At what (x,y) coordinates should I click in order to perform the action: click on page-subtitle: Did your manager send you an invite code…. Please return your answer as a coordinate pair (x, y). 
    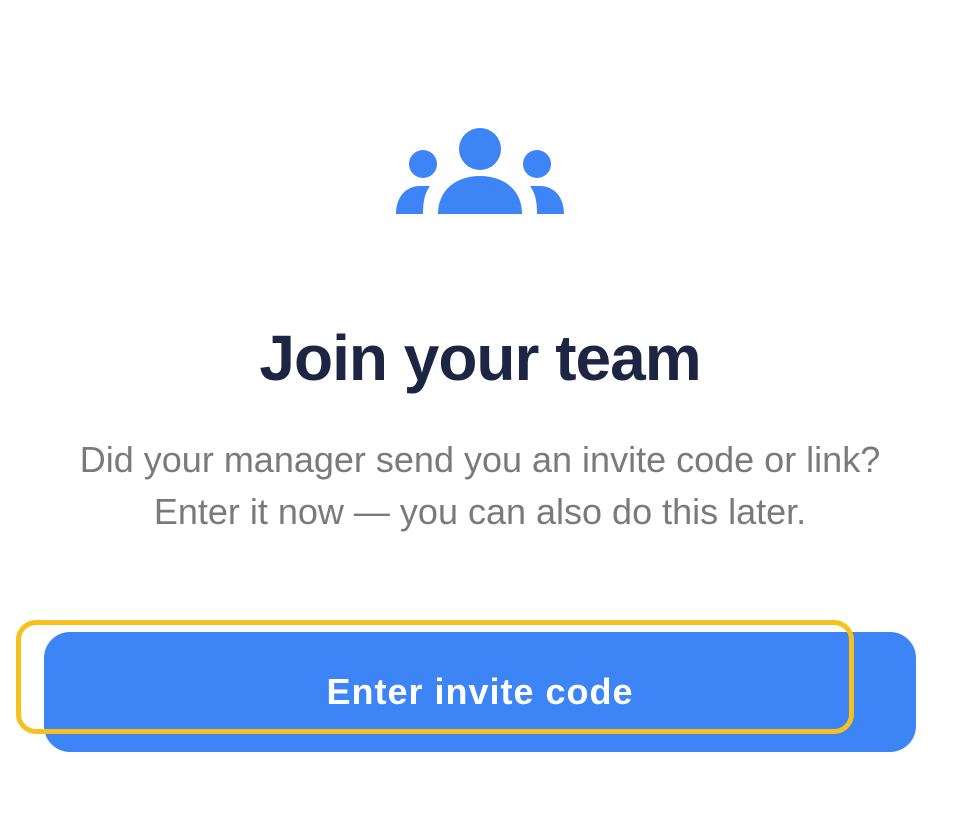
    Looking at the image, I should click on (480, 485).